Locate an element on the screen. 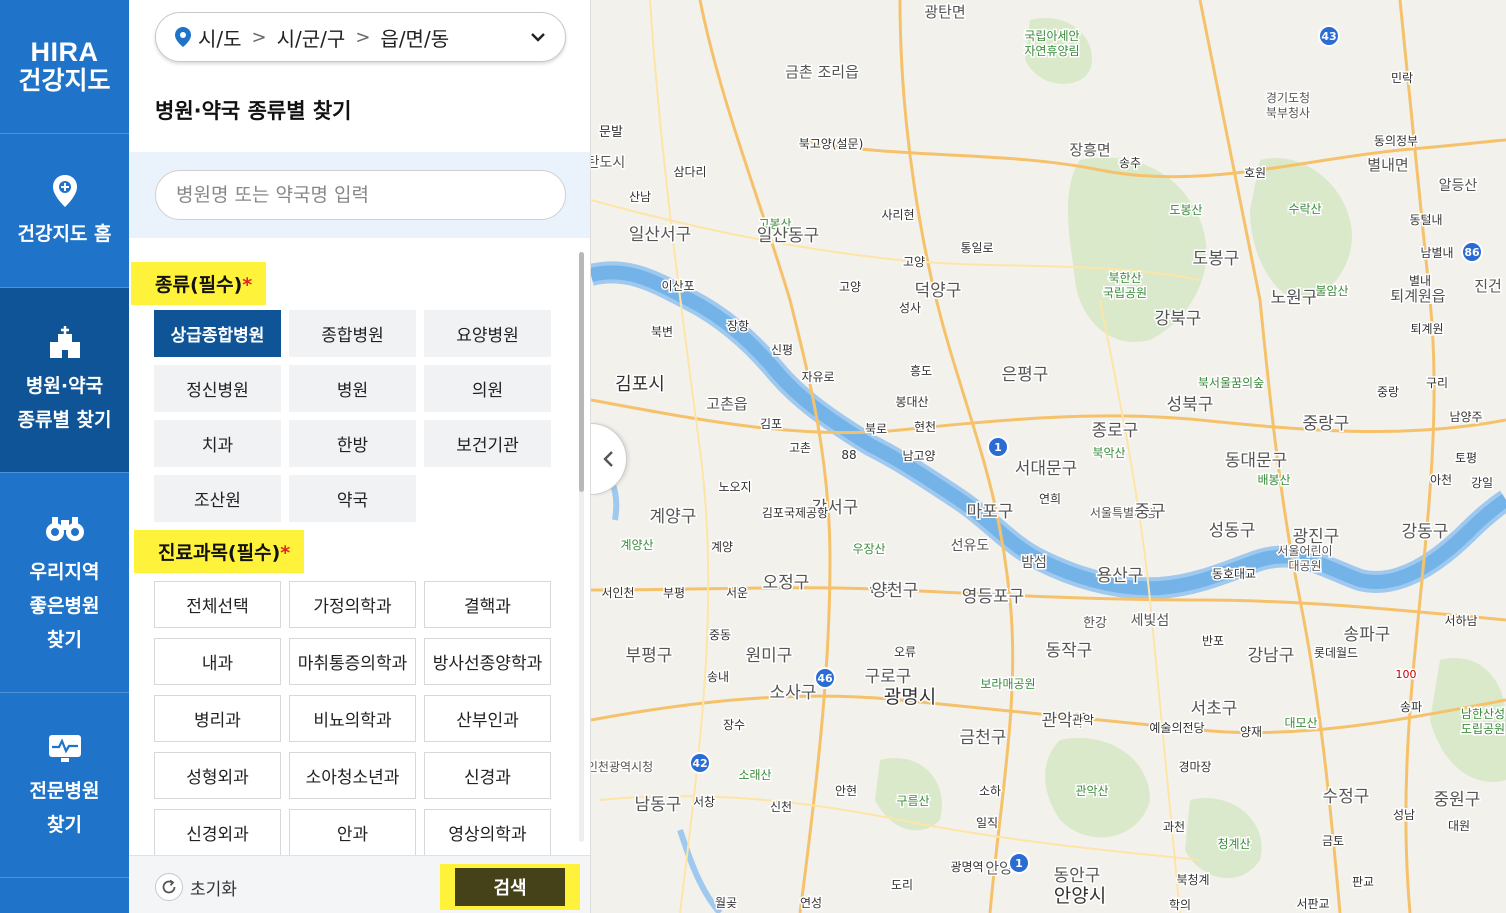 The height and width of the screenshot is (913, 1506). option-chip: 치과 is located at coordinates (217, 443).